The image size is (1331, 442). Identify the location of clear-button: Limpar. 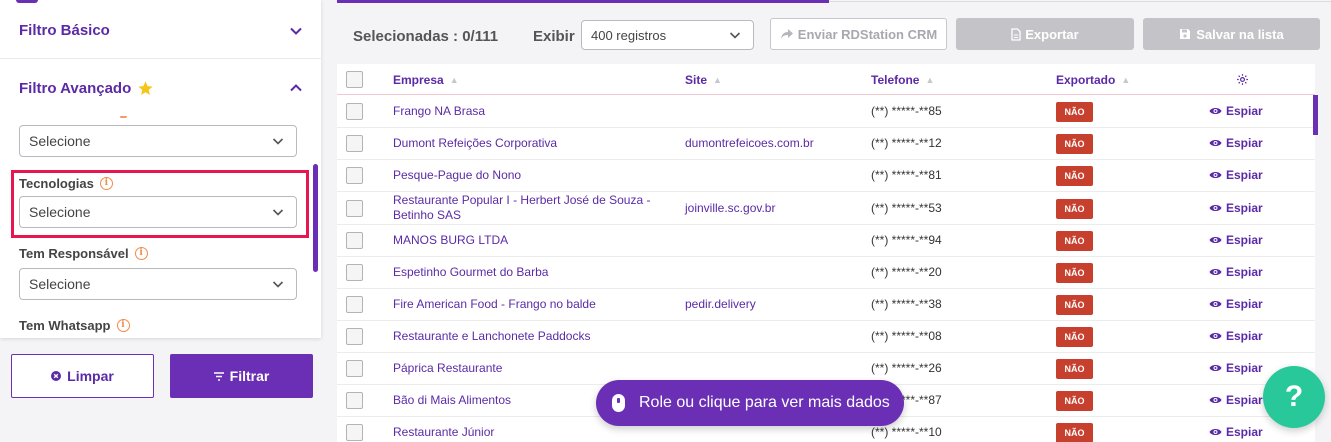
(82, 376).